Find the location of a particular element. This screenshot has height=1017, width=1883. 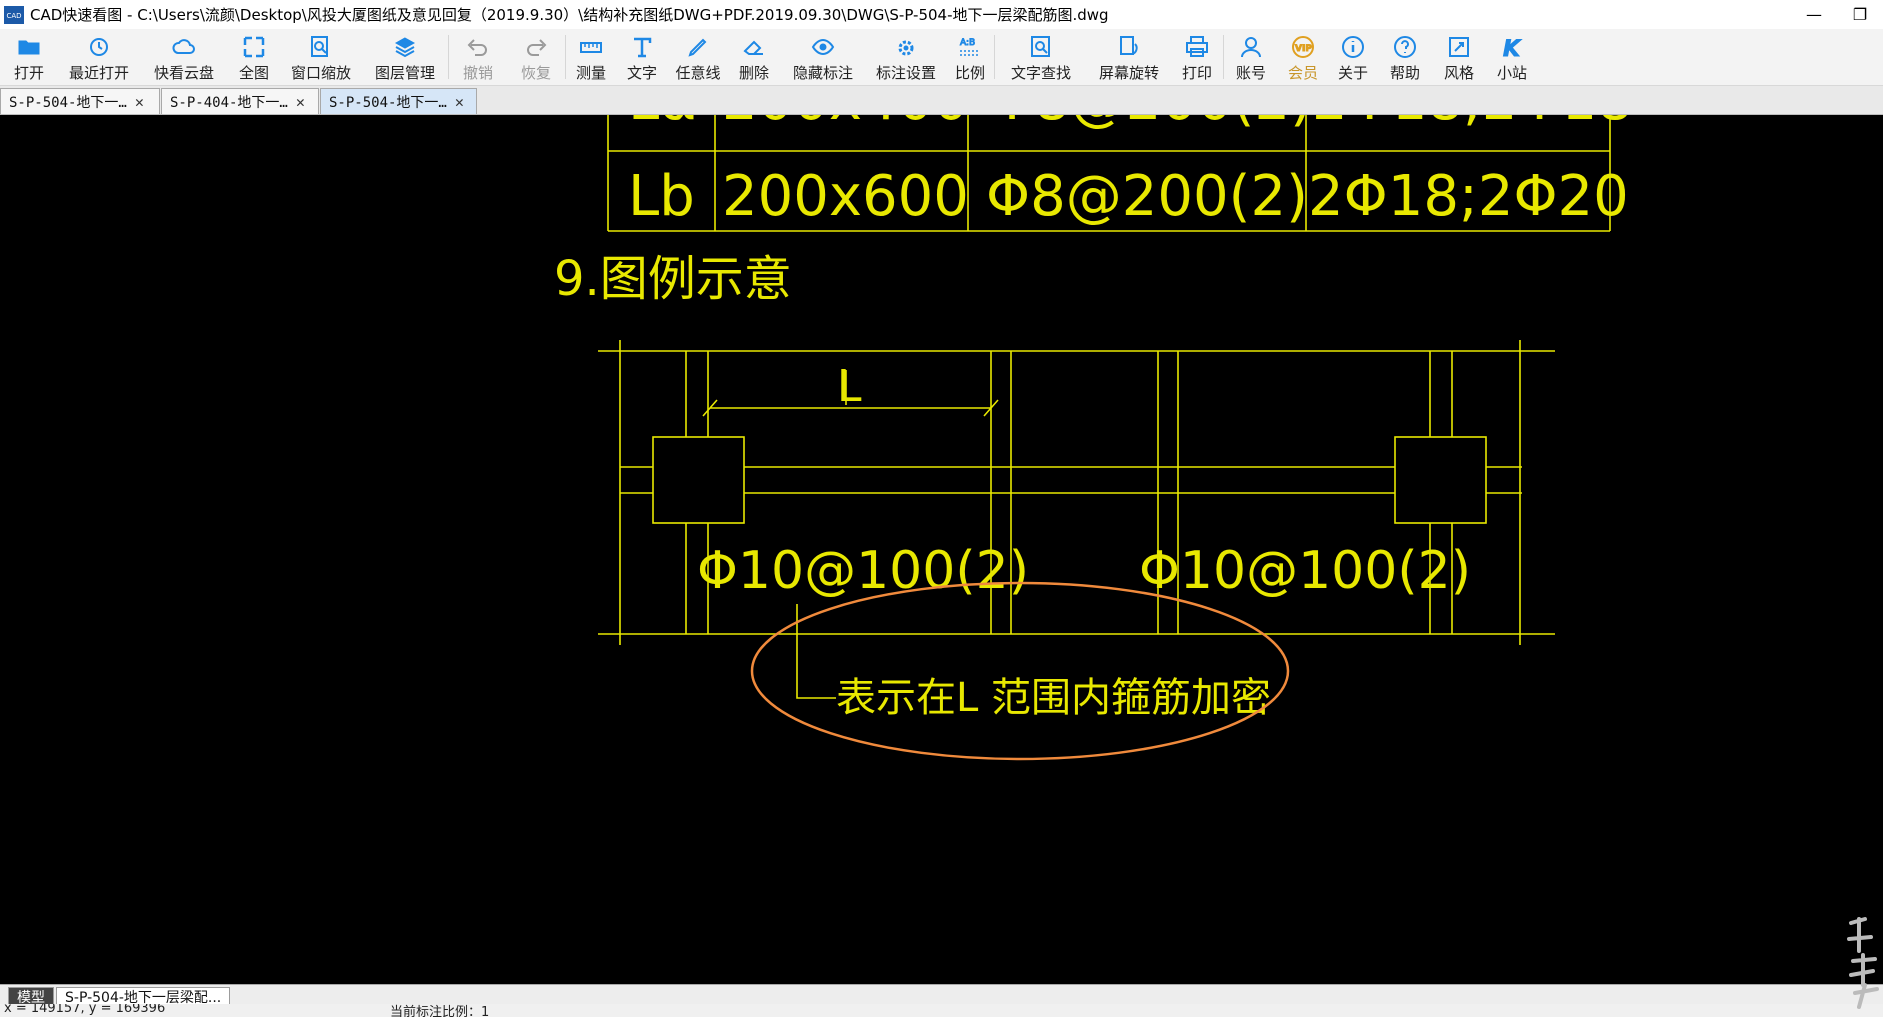

scale-icon: A:B is located at coordinates (970, 47).